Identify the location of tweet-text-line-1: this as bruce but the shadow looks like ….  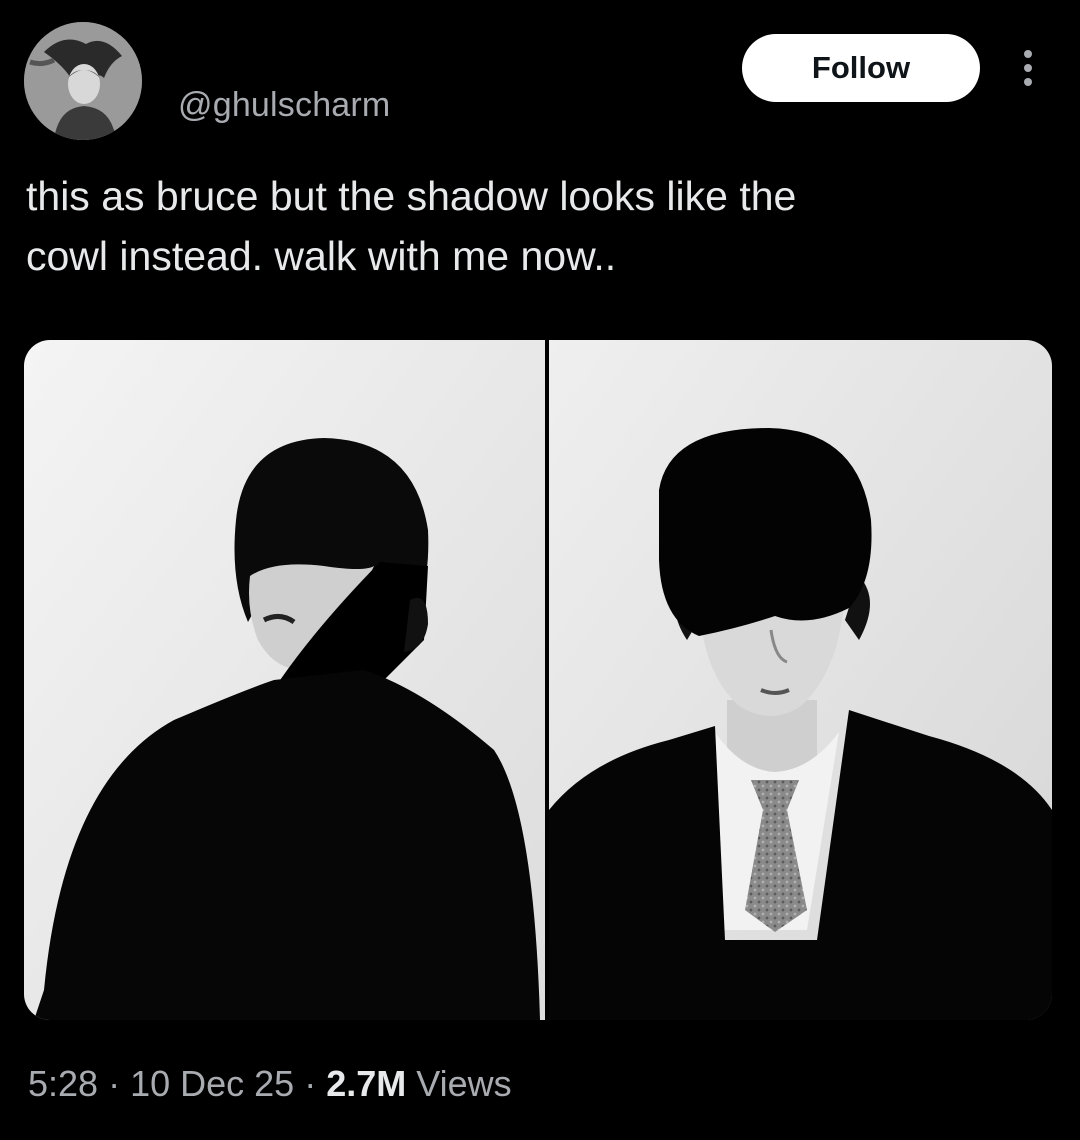
(411, 196).